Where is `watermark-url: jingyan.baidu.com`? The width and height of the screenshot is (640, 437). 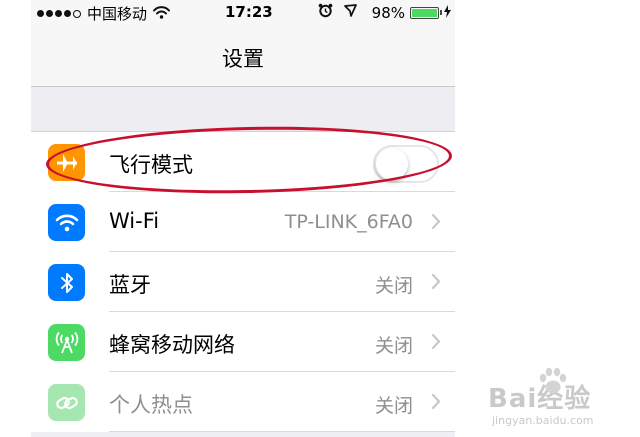 watermark-url: jingyan.baidu.com is located at coordinates (543, 420).